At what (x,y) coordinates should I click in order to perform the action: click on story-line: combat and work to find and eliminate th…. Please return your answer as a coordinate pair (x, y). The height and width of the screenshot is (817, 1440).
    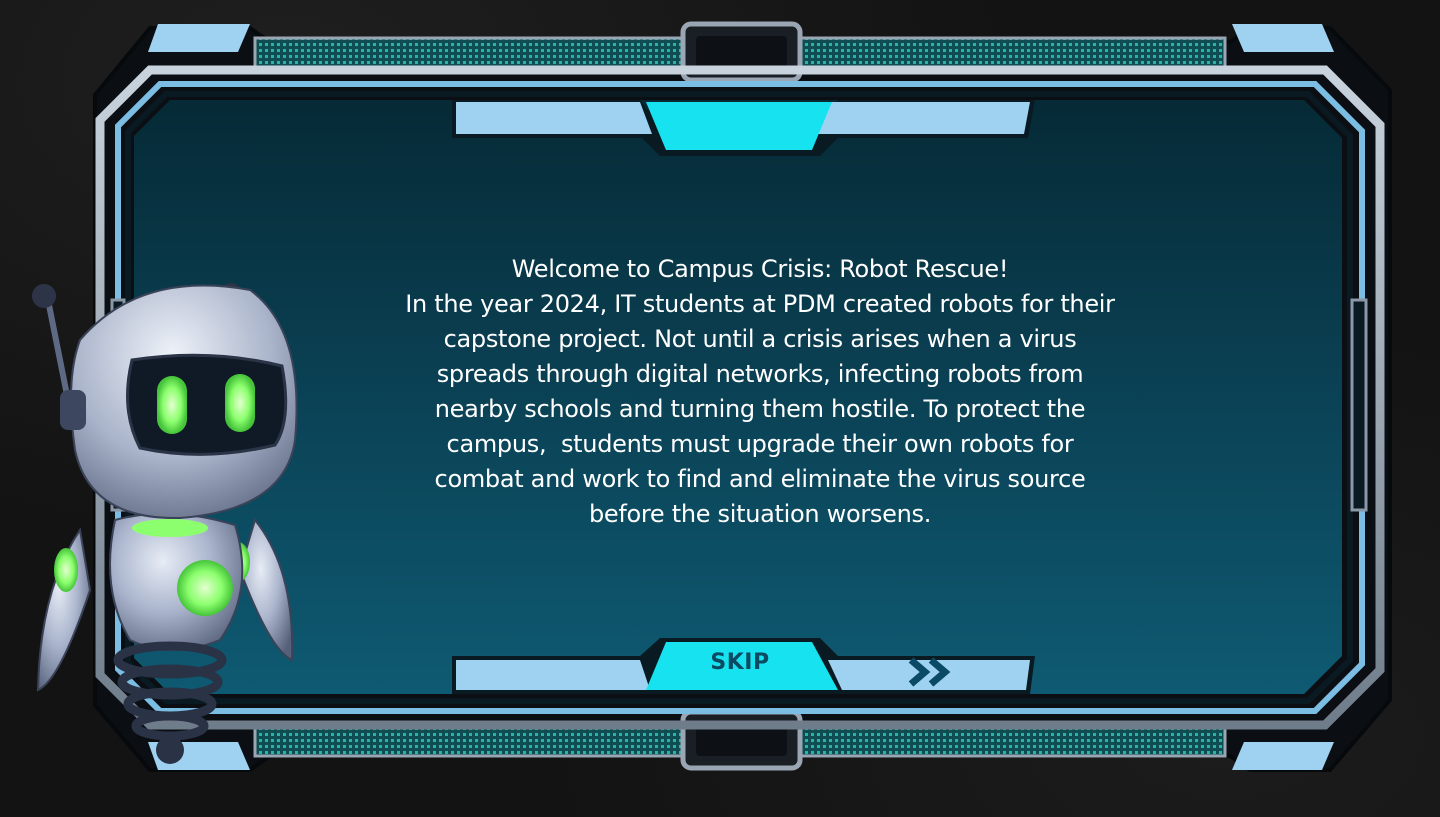
    Looking at the image, I should click on (760, 479).